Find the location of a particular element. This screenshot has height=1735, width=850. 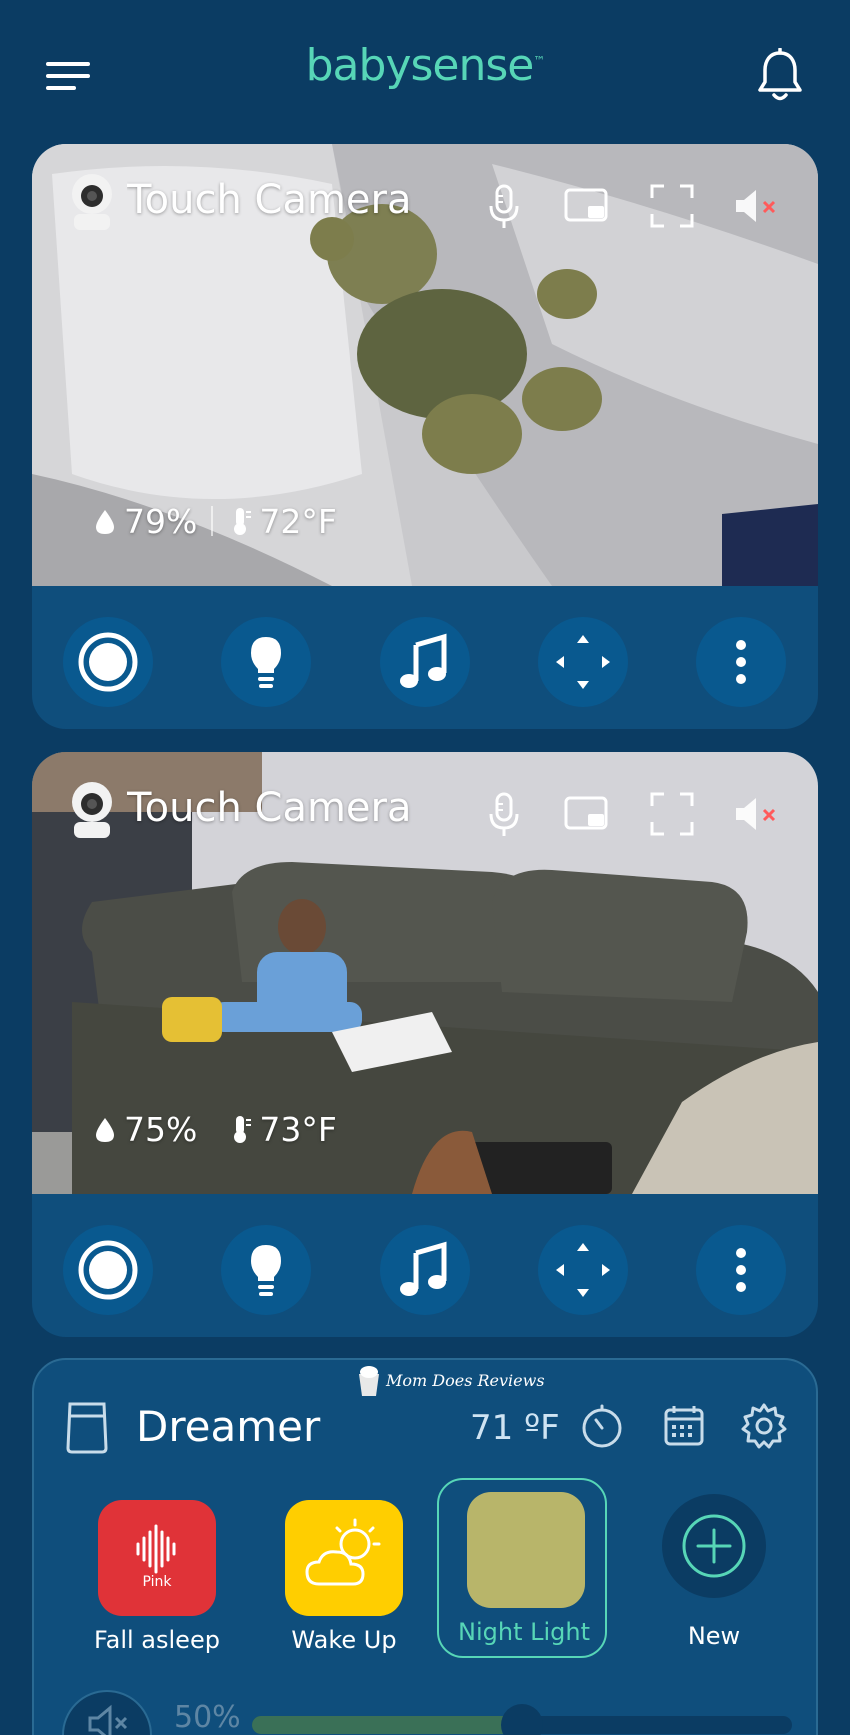

volume-value: 50% is located at coordinates (207, 1717).